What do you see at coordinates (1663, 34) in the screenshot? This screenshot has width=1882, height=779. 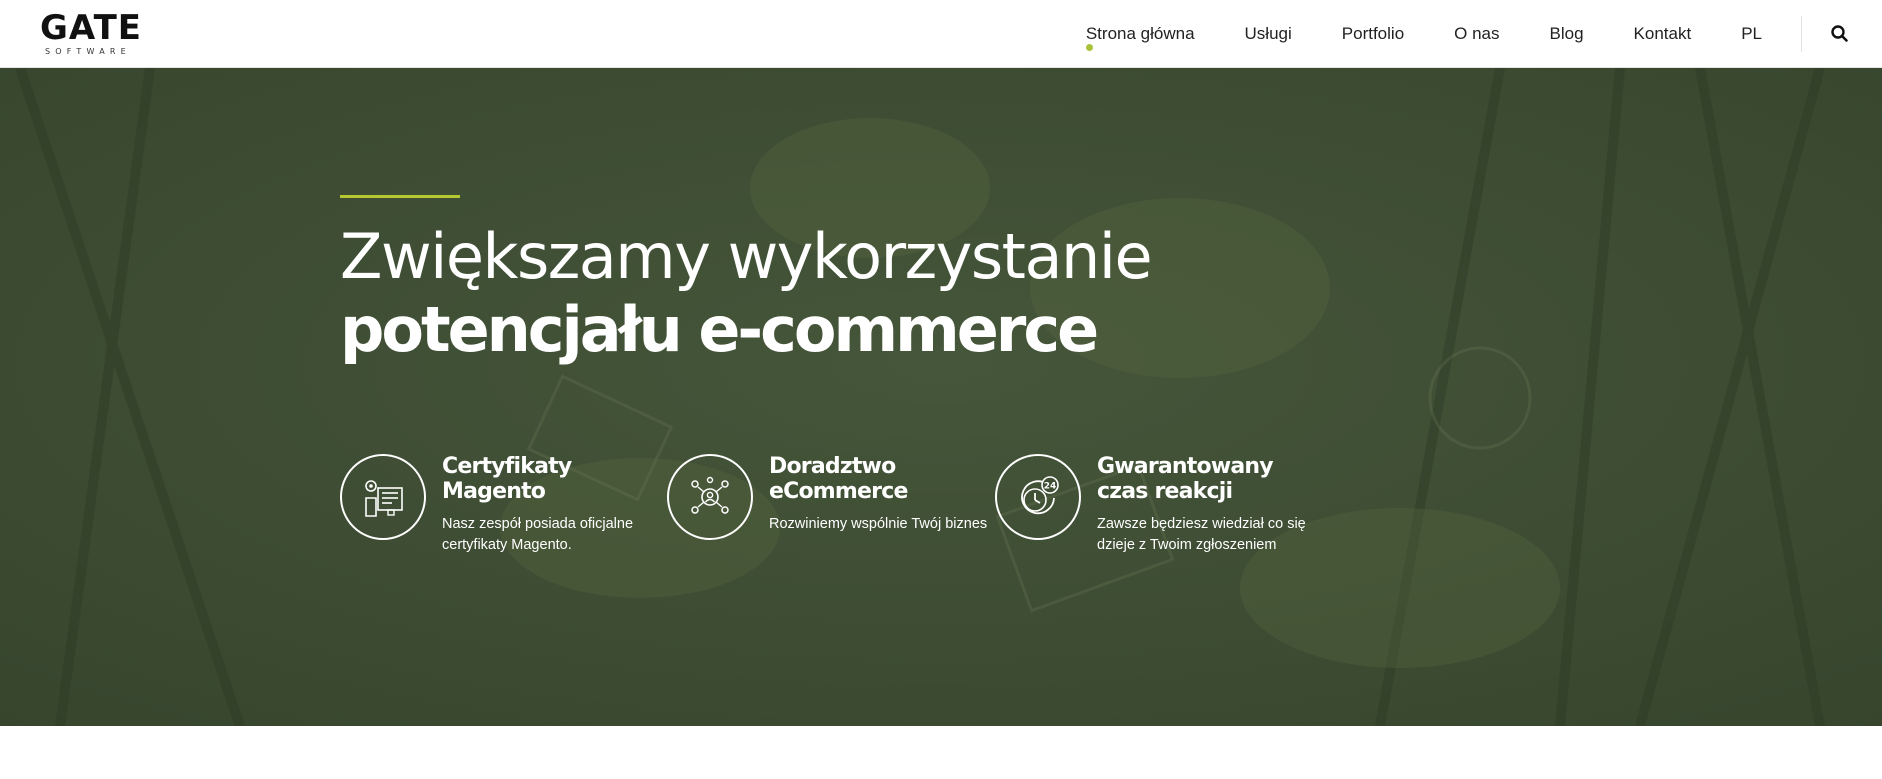 I see `nav-item-contact: Kontakt` at bounding box center [1663, 34].